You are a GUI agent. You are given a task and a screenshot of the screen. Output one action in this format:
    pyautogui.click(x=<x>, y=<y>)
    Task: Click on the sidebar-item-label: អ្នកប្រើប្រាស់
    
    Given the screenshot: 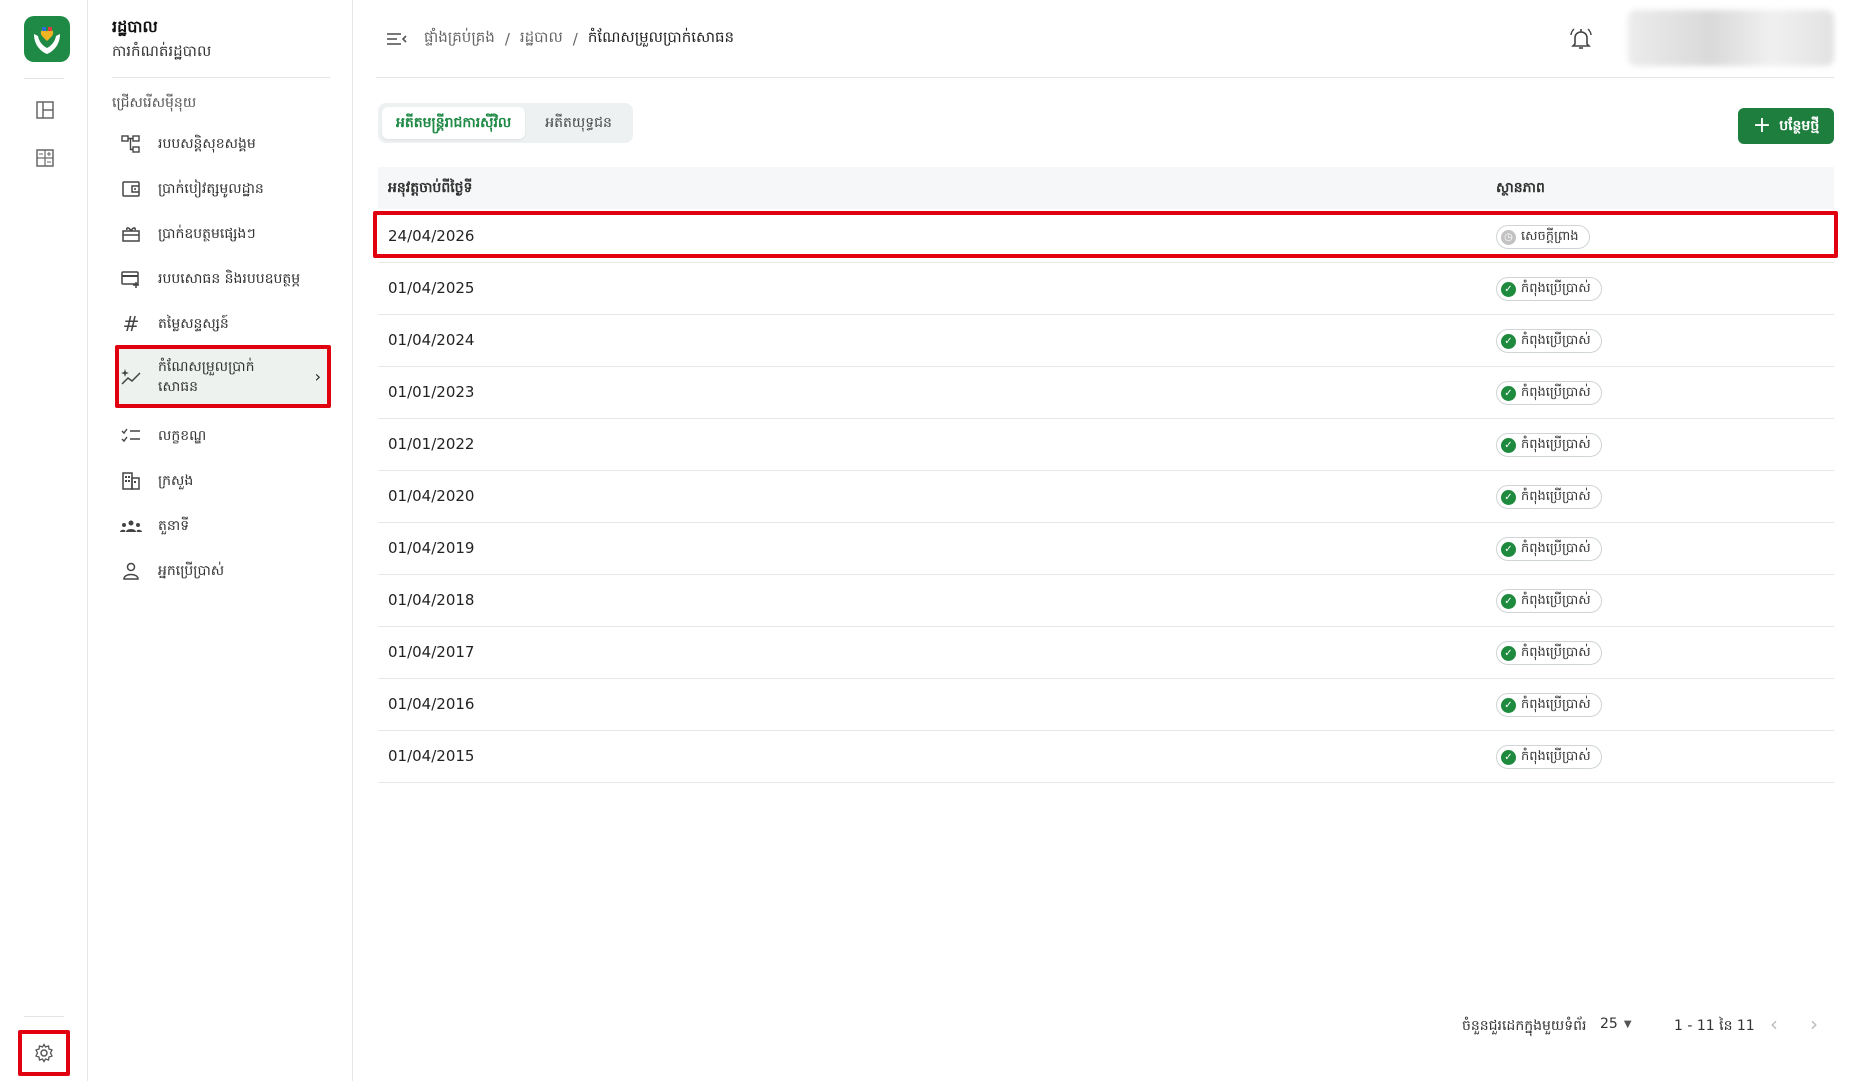 What is the action you would take?
    pyautogui.click(x=191, y=570)
    